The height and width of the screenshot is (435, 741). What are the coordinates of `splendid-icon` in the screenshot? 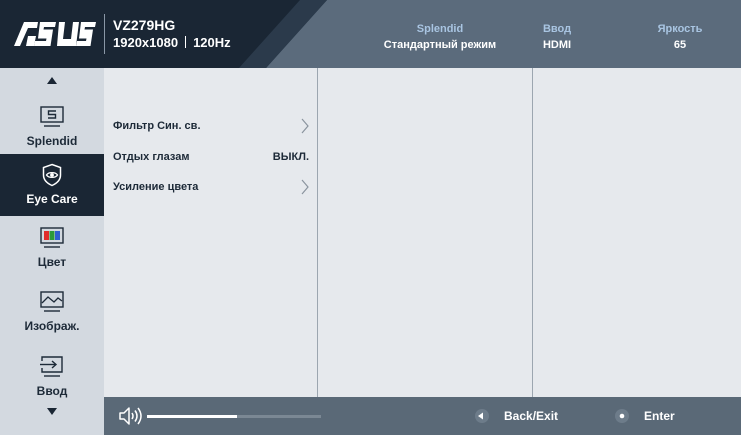 It's located at (52, 116).